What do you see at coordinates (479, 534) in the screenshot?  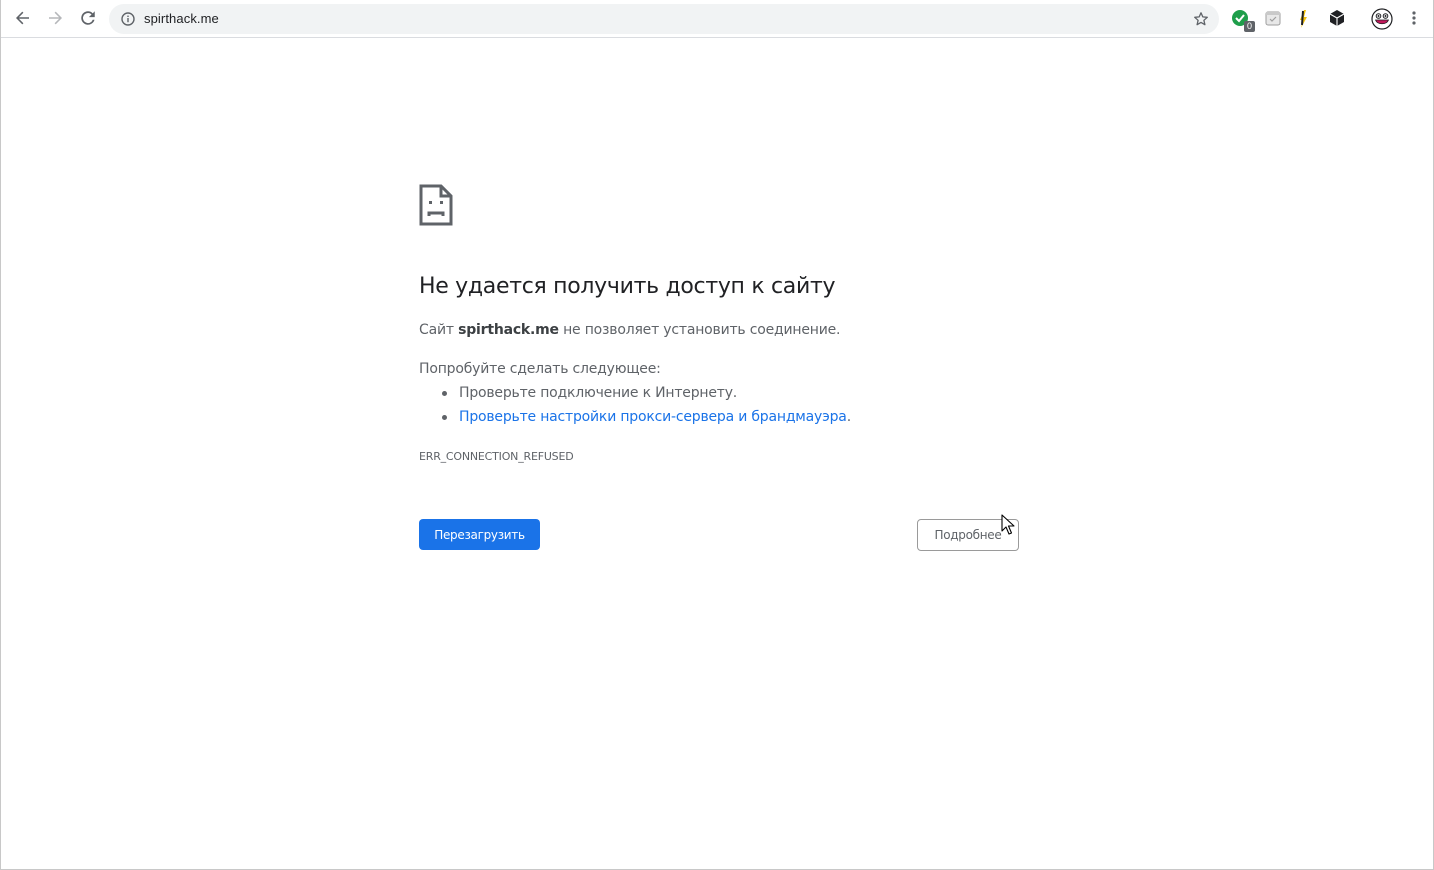 I see `reload-button: Перезагрузить` at bounding box center [479, 534].